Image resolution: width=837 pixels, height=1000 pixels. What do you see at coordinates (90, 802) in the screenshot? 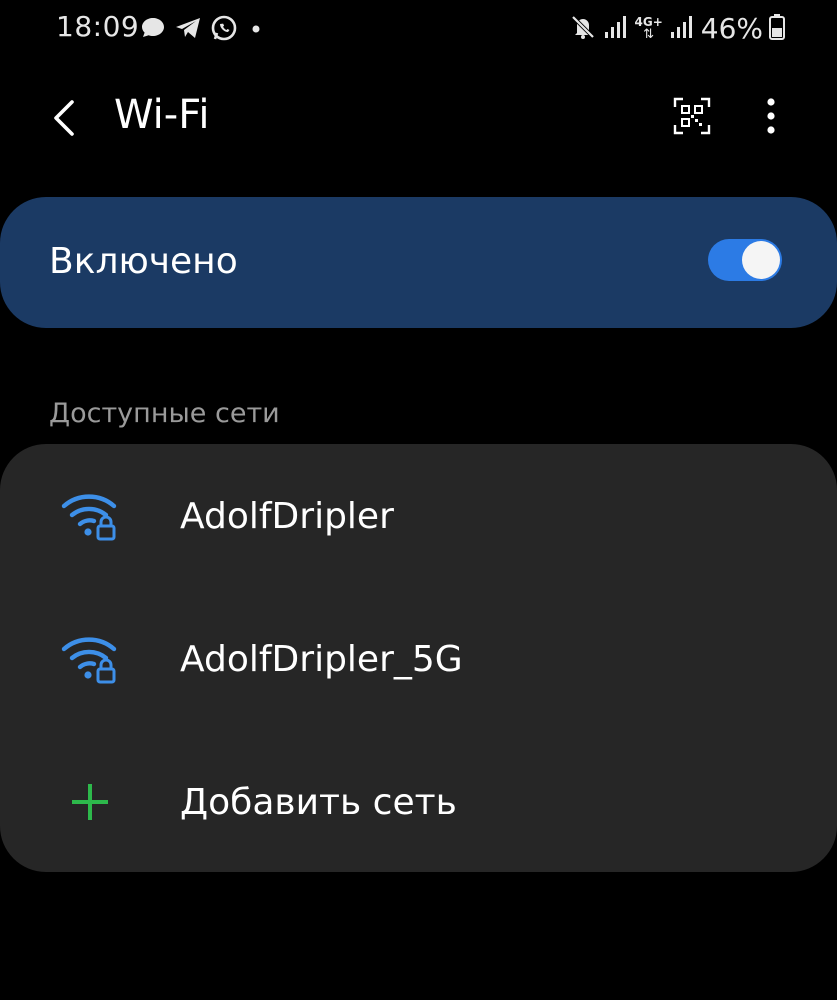
I see `plus-icon` at bounding box center [90, 802].